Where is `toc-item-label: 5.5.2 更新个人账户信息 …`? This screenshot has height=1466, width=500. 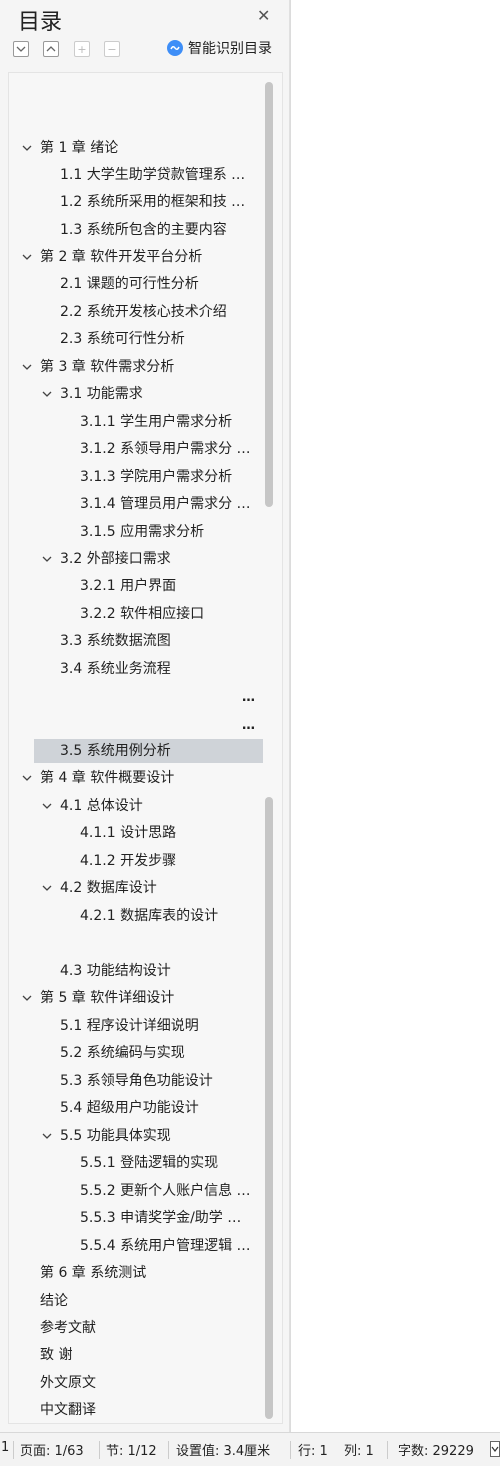 toc-item-label: 5.5.2 更新个人账户信息 … is located at coordinates (165, 1191).